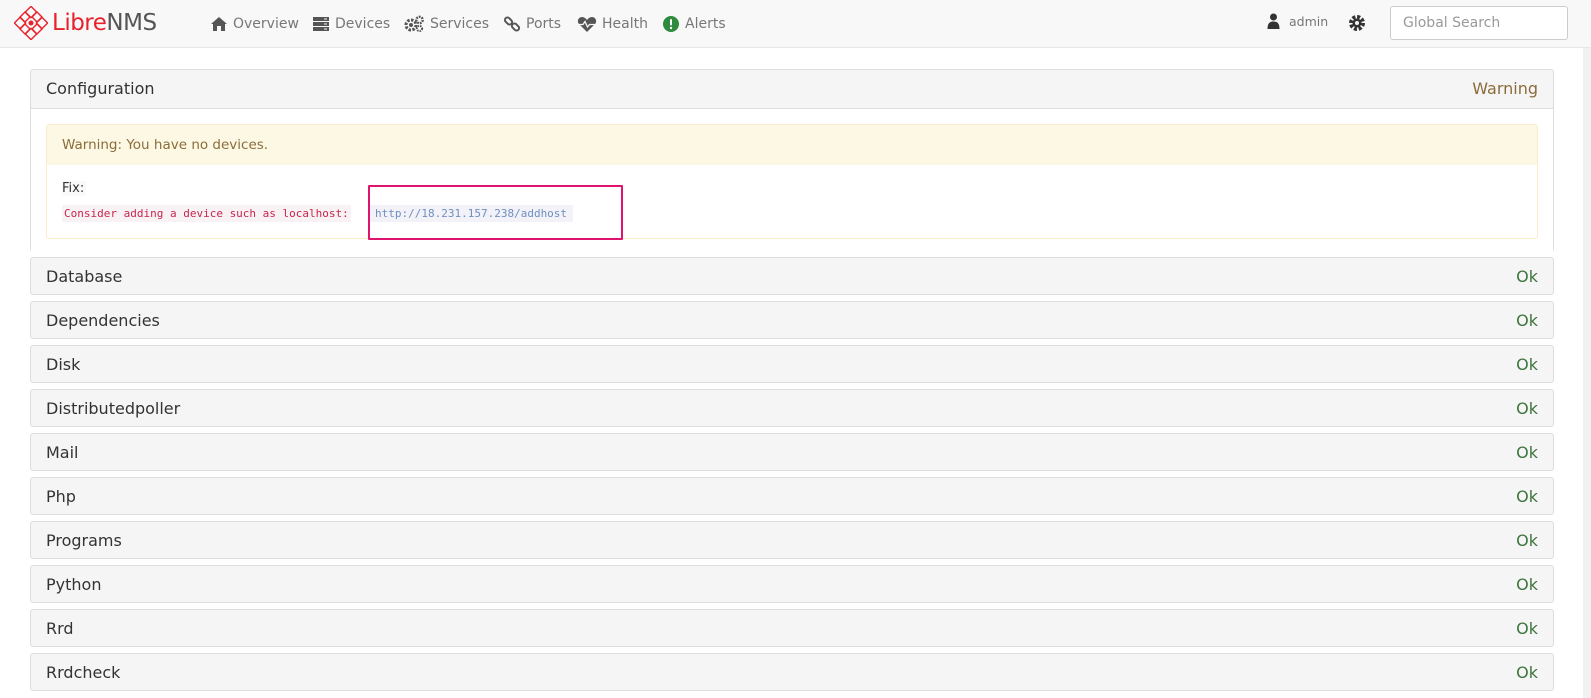 The image size is (1591, 698). I want to click on link-icon, so click(512, 24).